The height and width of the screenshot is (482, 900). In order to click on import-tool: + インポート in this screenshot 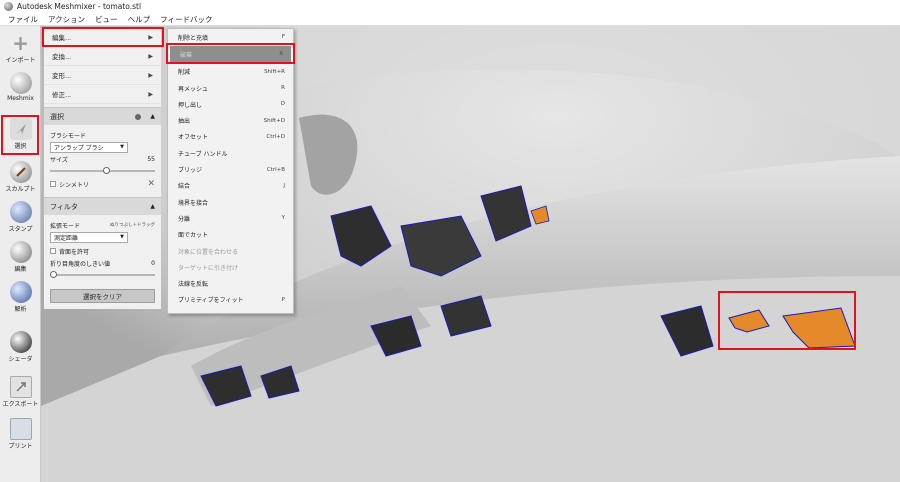, I will do `click(20, 48)`.